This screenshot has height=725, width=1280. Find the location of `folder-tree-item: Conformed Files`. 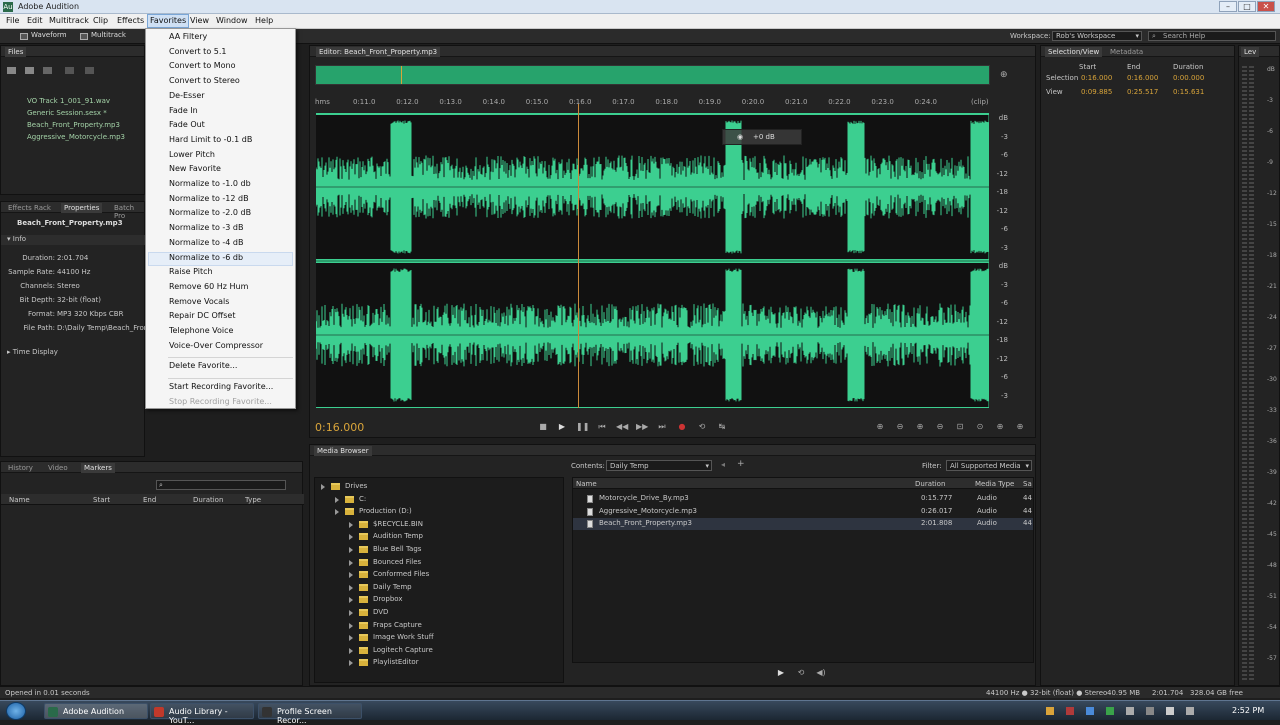

folder-tree-item: Conformed Files is located at coordinates (401, 574).